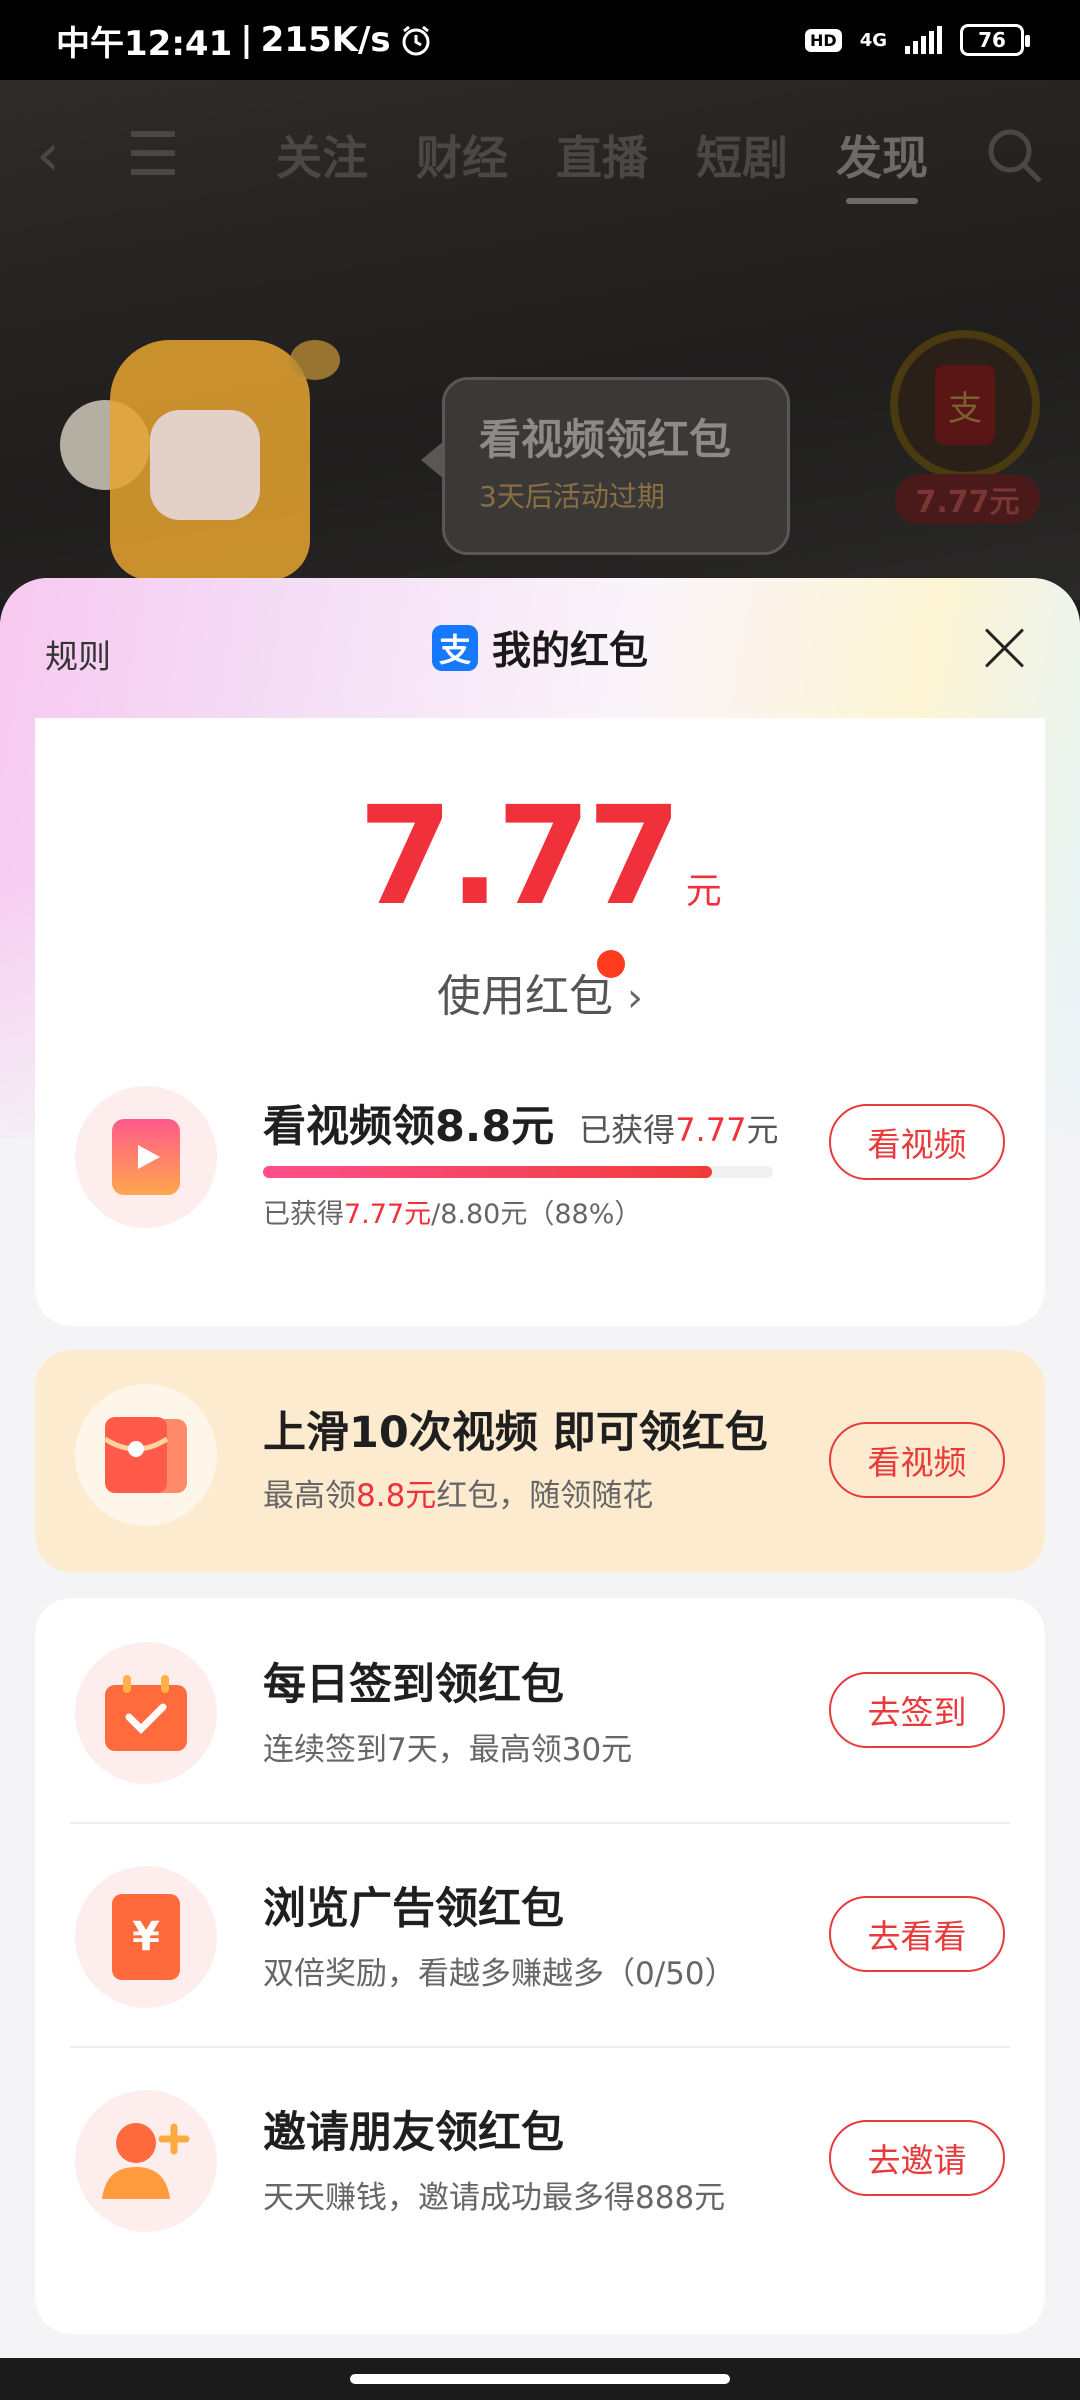 The width and height of the screenshot is (1080, 2400). I want to click on video-task-icon-bg, so click(146, 1157).